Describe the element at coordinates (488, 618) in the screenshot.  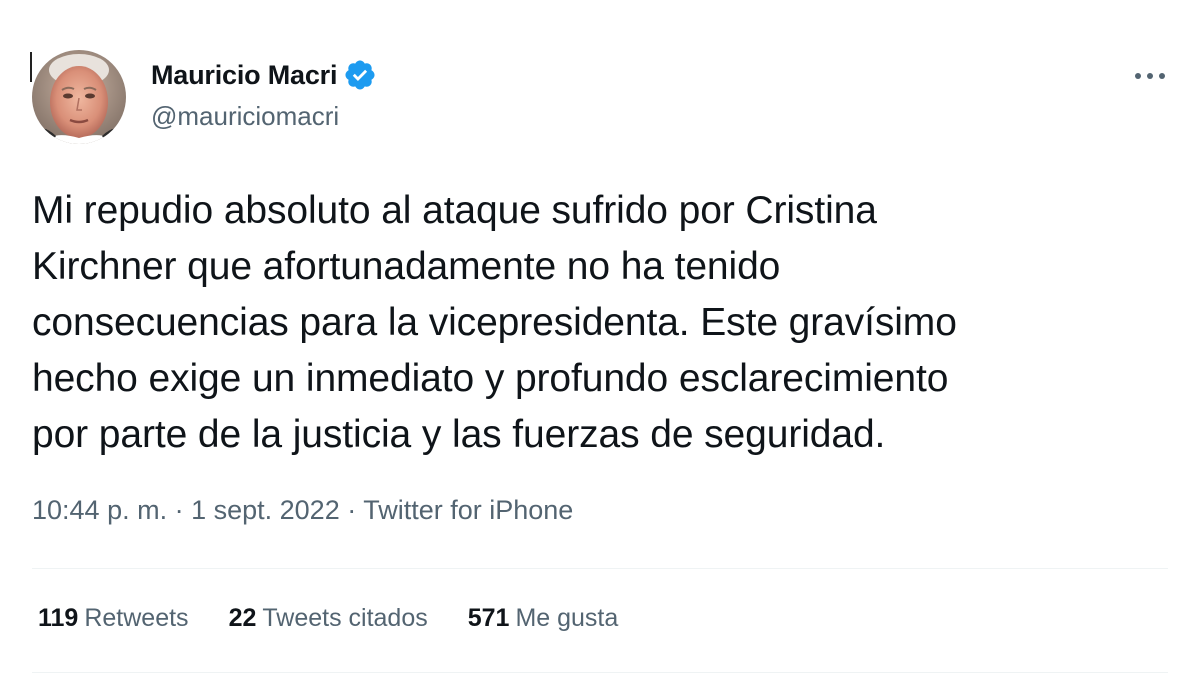
I see `likes-count: 571` at that location.